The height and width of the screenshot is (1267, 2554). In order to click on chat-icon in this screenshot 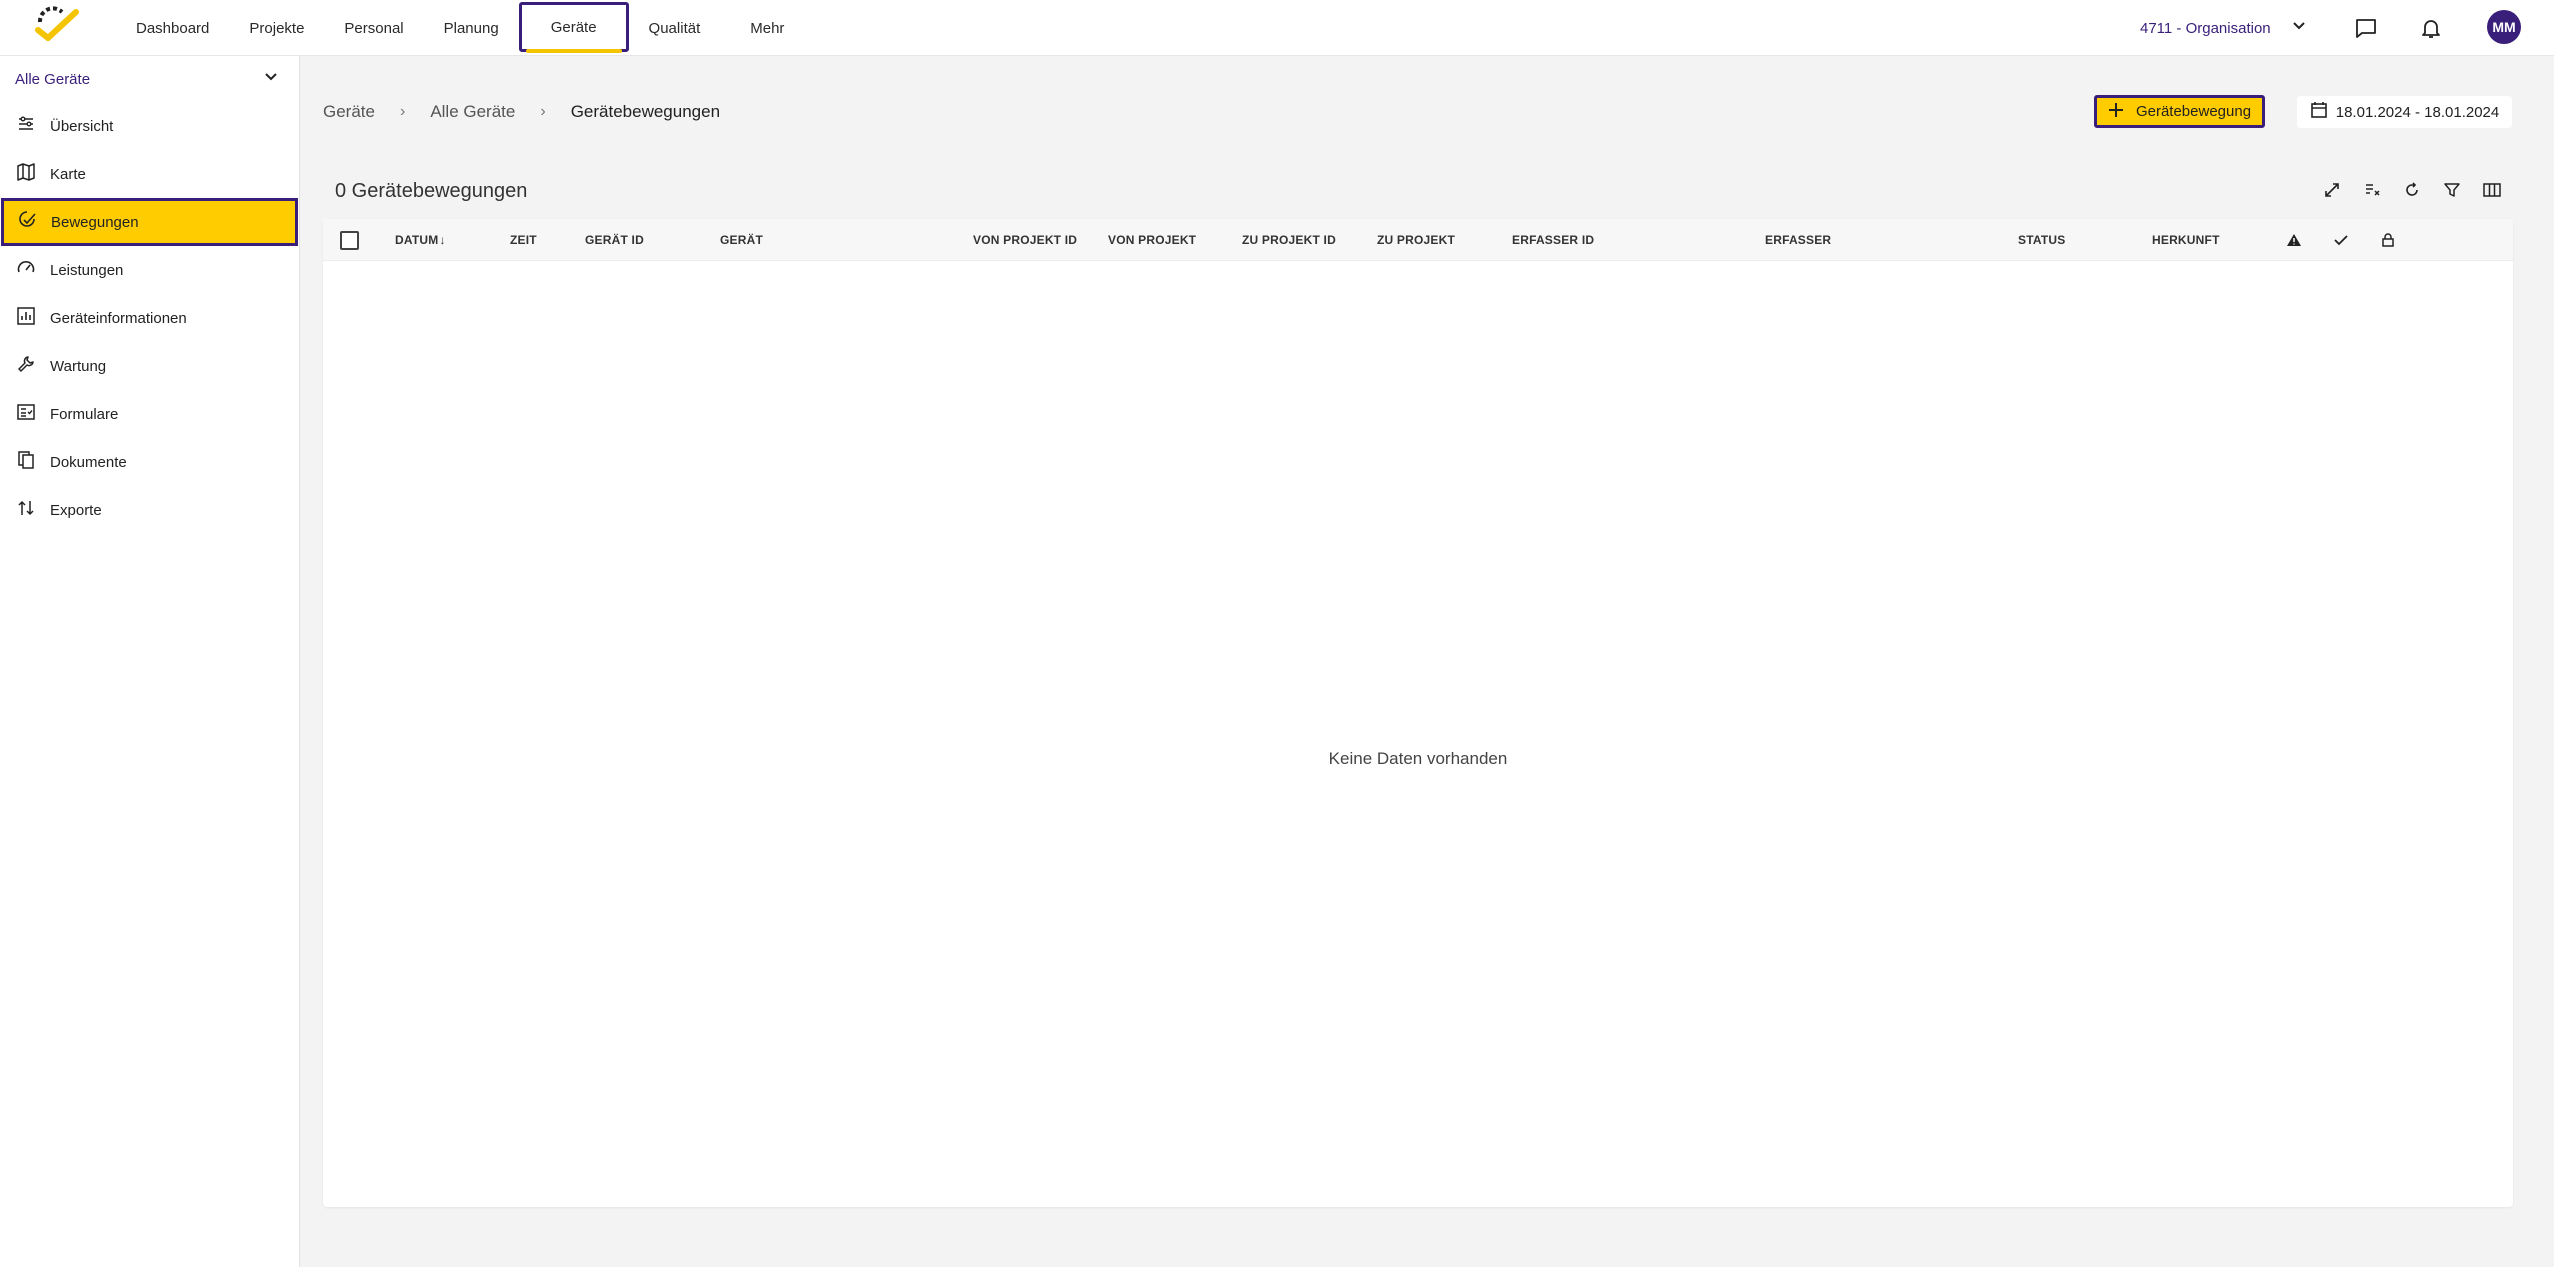, I will do `click(2366, 28)`.